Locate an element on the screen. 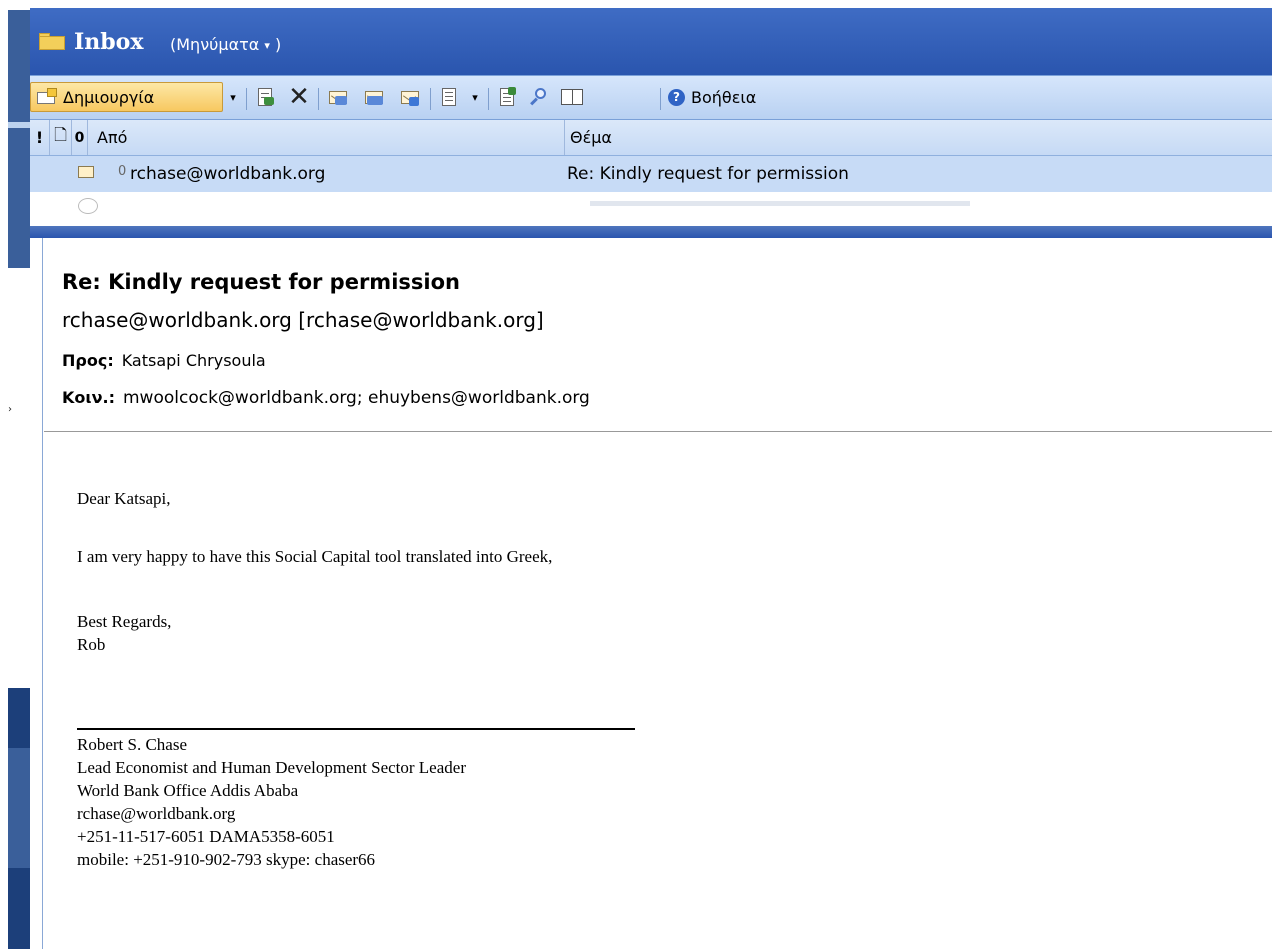 The width and height of the screenshot is (1272, 949). view-label: (Μηνύματα is located at coordinates (215, 44).